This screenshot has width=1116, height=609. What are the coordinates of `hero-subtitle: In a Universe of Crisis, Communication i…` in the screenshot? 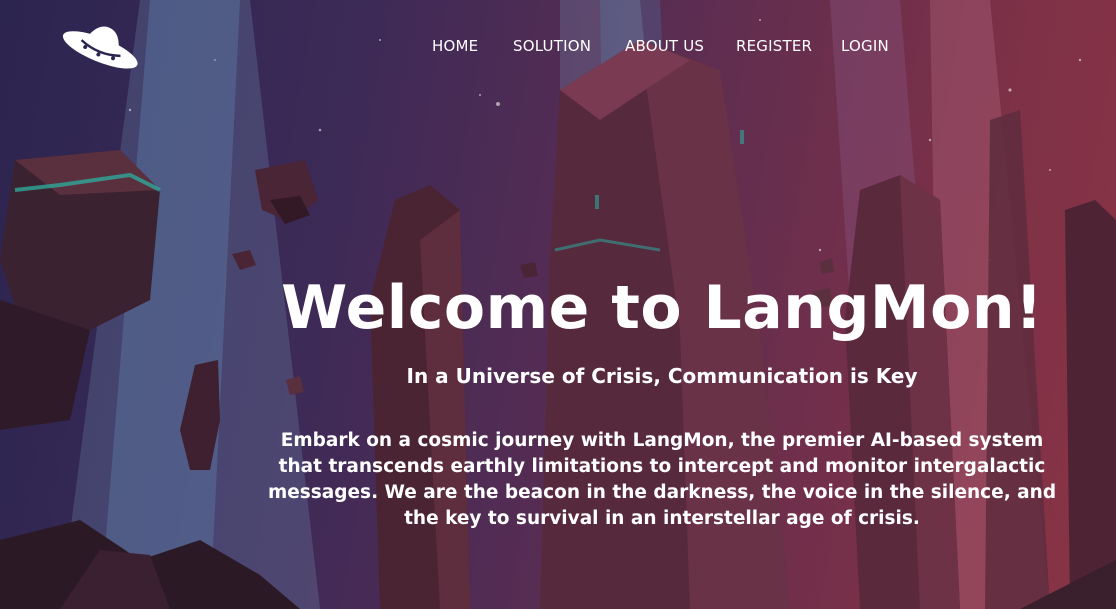 It's located at (662, 376).